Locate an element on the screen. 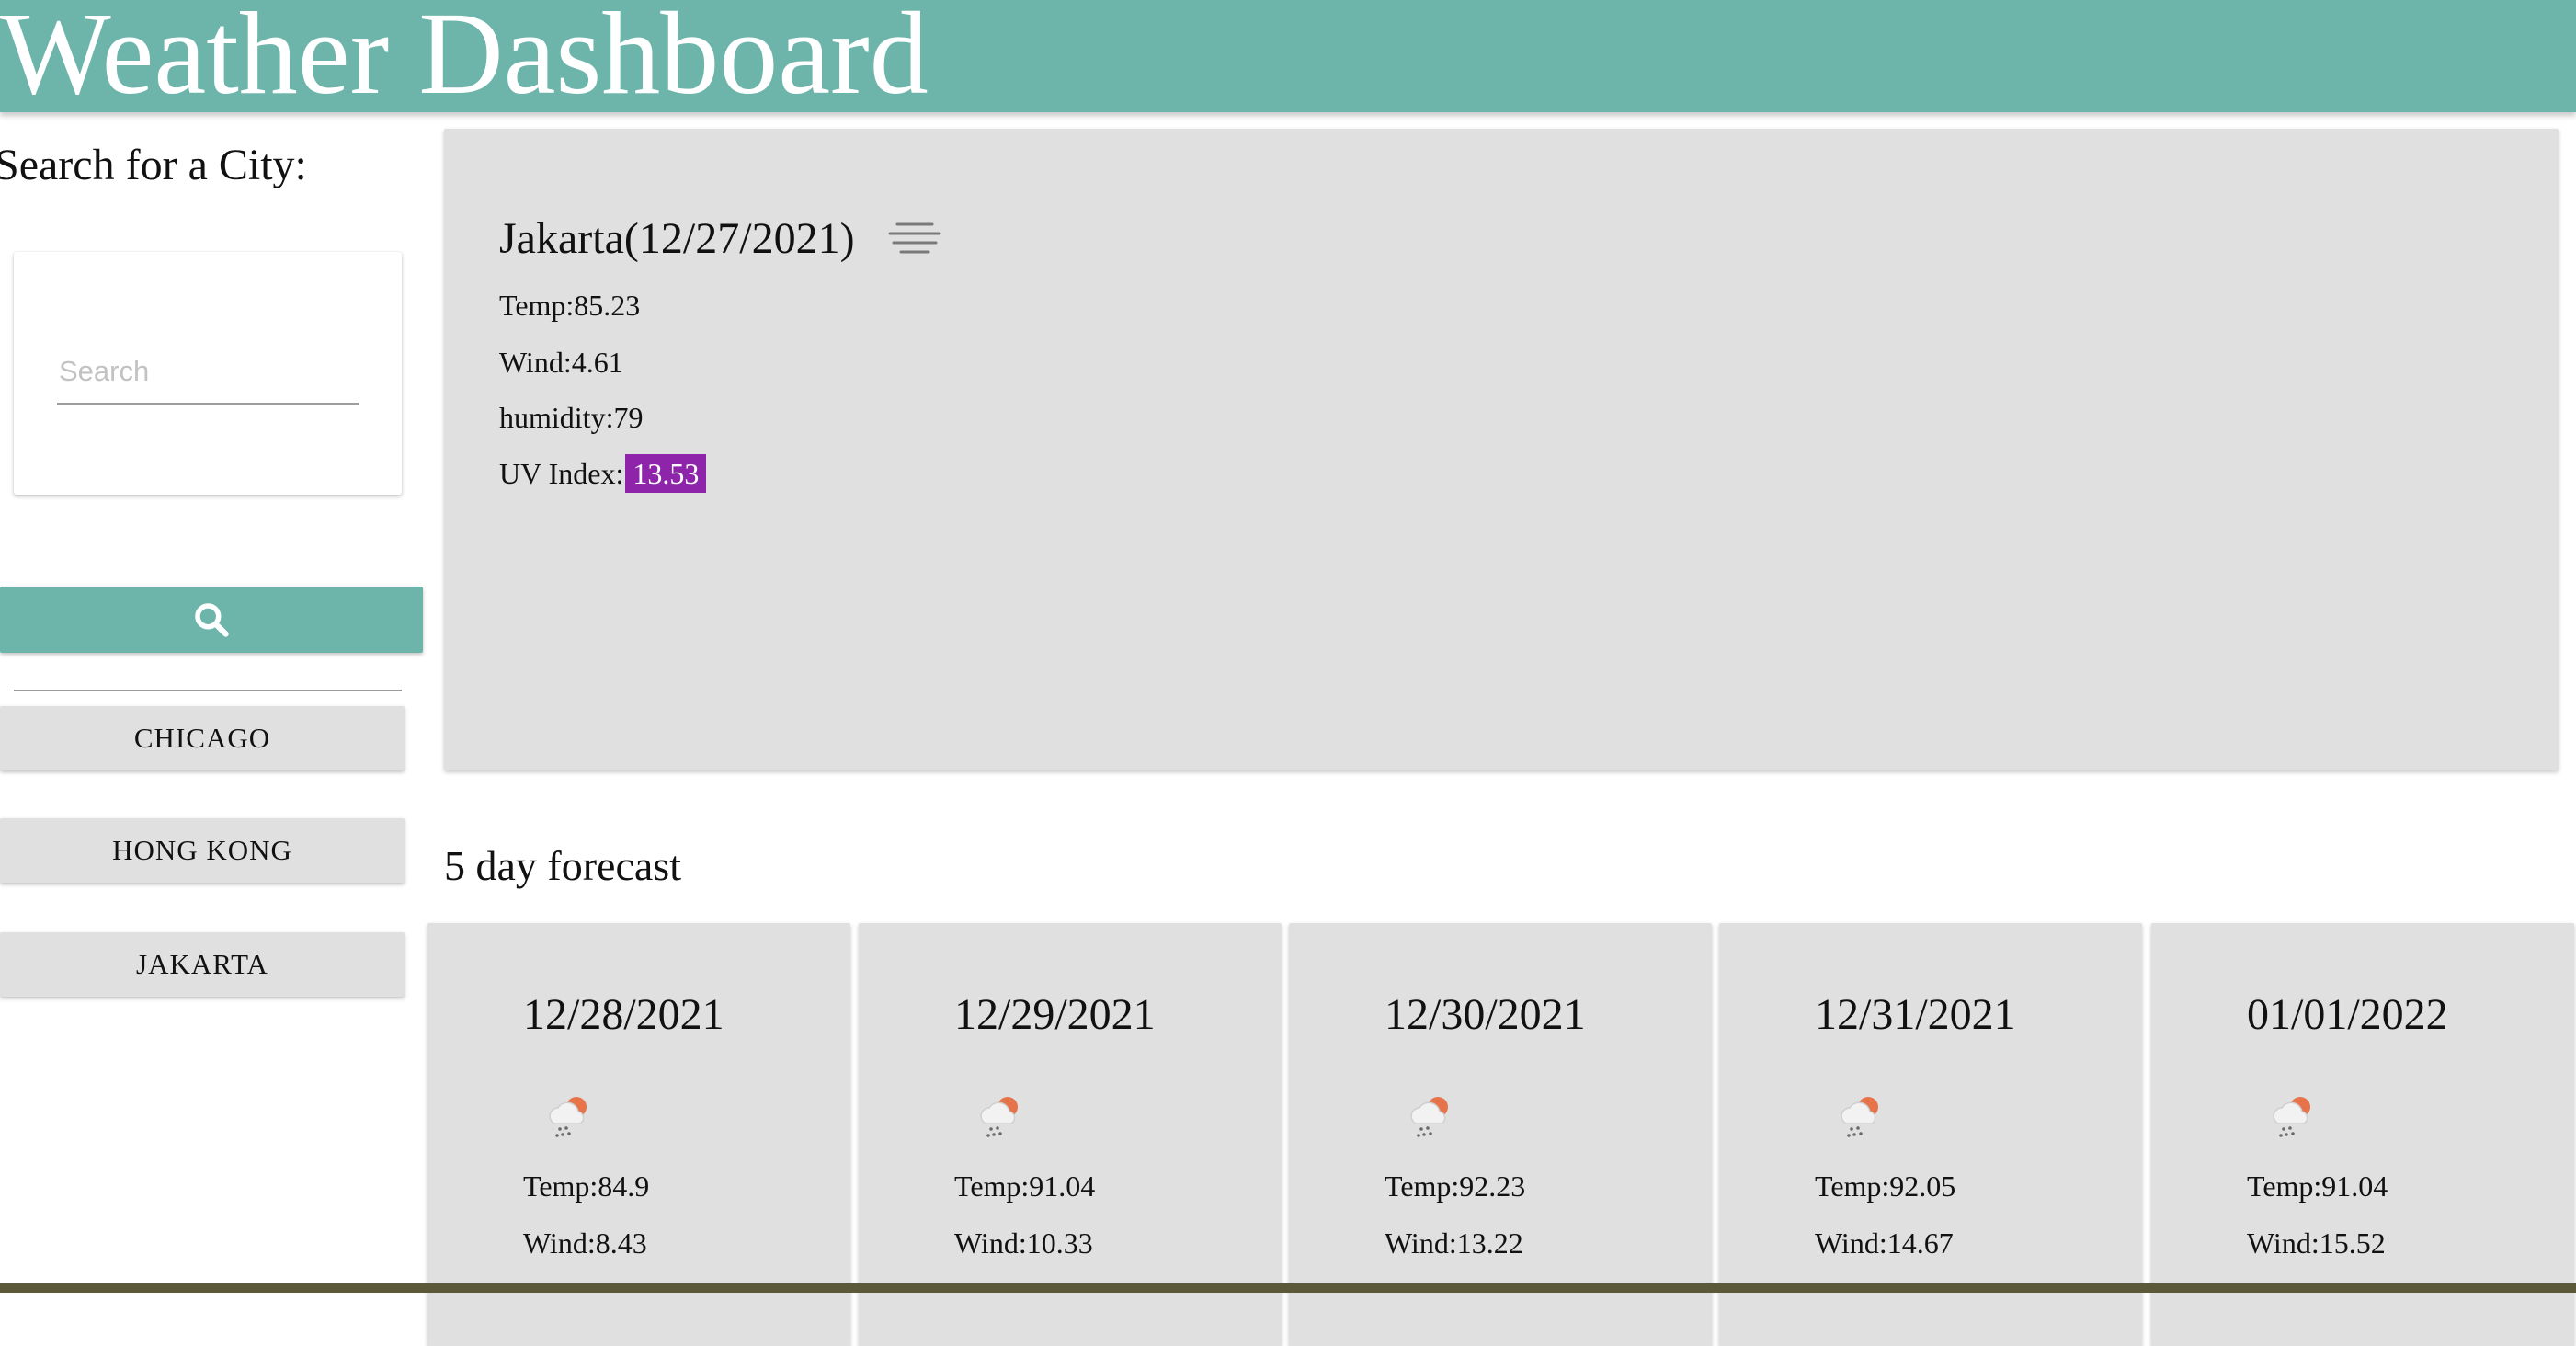 The image size is (2576, 1346). forecast-date: 12/30/2021 is located at coordinates (1485, 1014).